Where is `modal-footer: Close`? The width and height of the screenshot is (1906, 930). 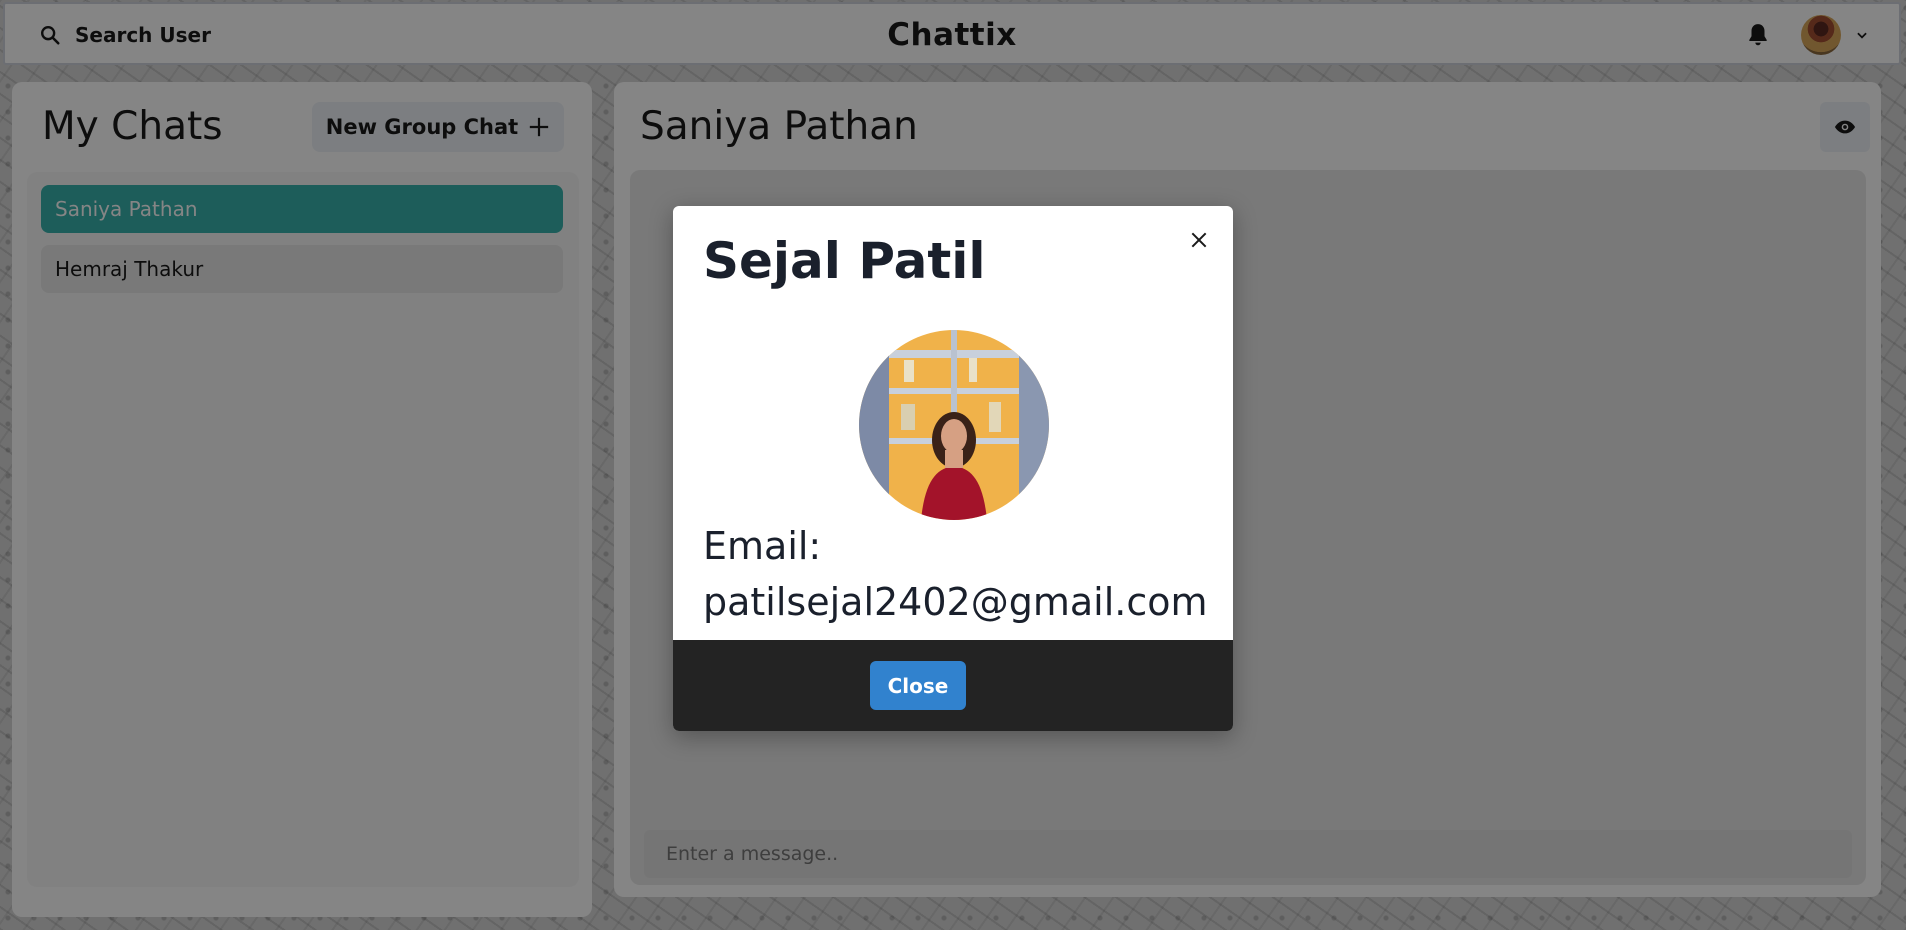
modal-footer: Close is located at coordinates (953, 685).